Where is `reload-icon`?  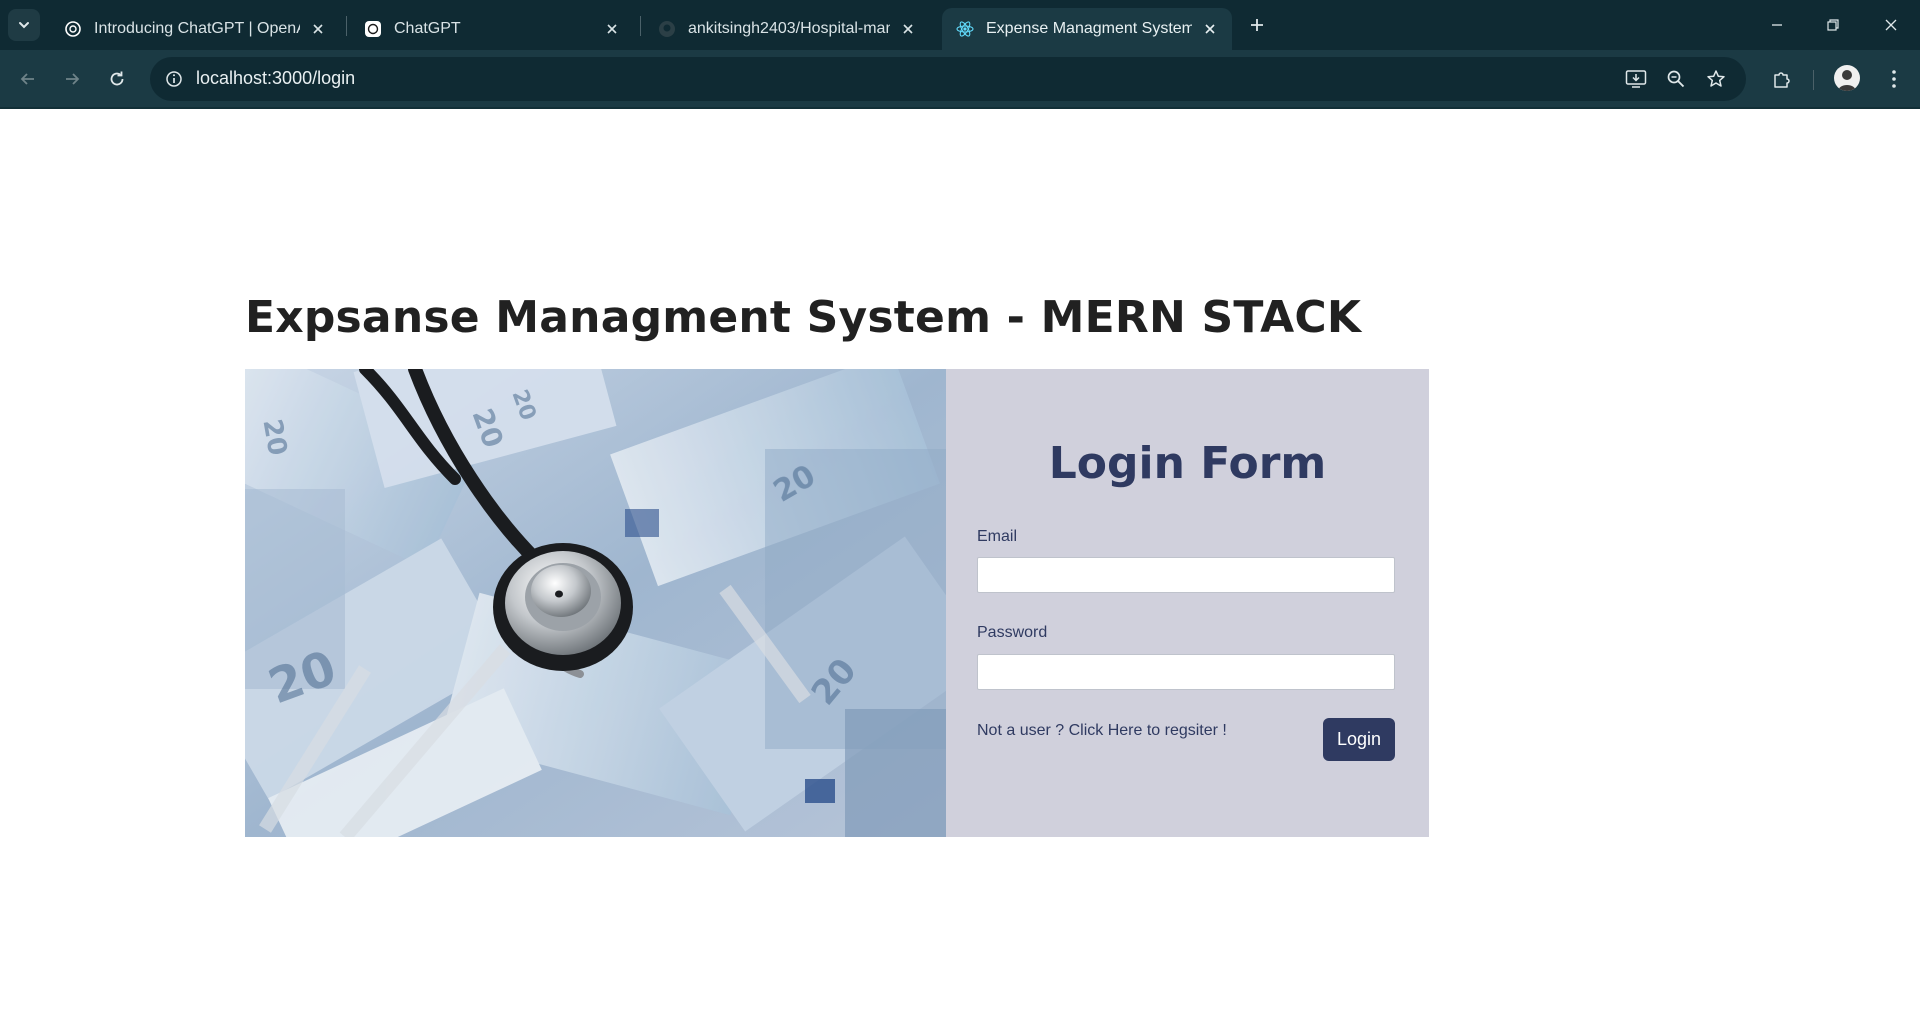
reload-icon is located at coordinates (117, 78).